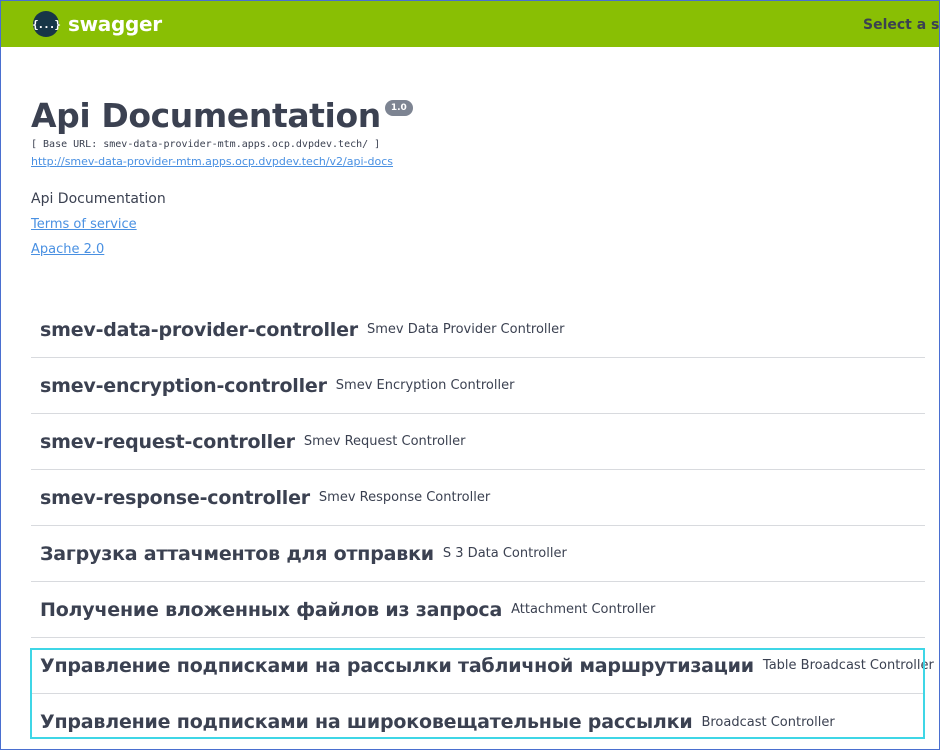  What do you see at coordinates (465, 329) in the screenshot?
I see `controller-description: Smev Data Provider Controller` at bounding box center [465, 329].